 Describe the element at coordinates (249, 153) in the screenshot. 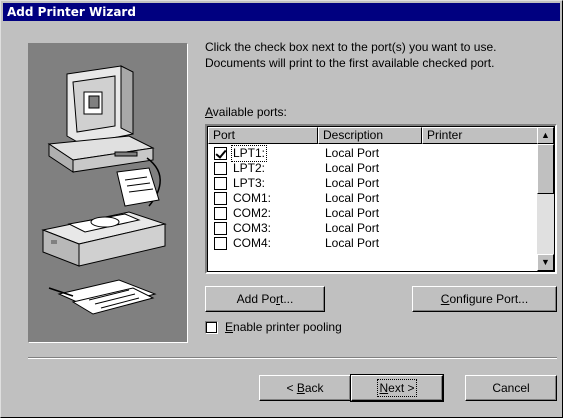

I see `port-name: LPT1:` at that location.